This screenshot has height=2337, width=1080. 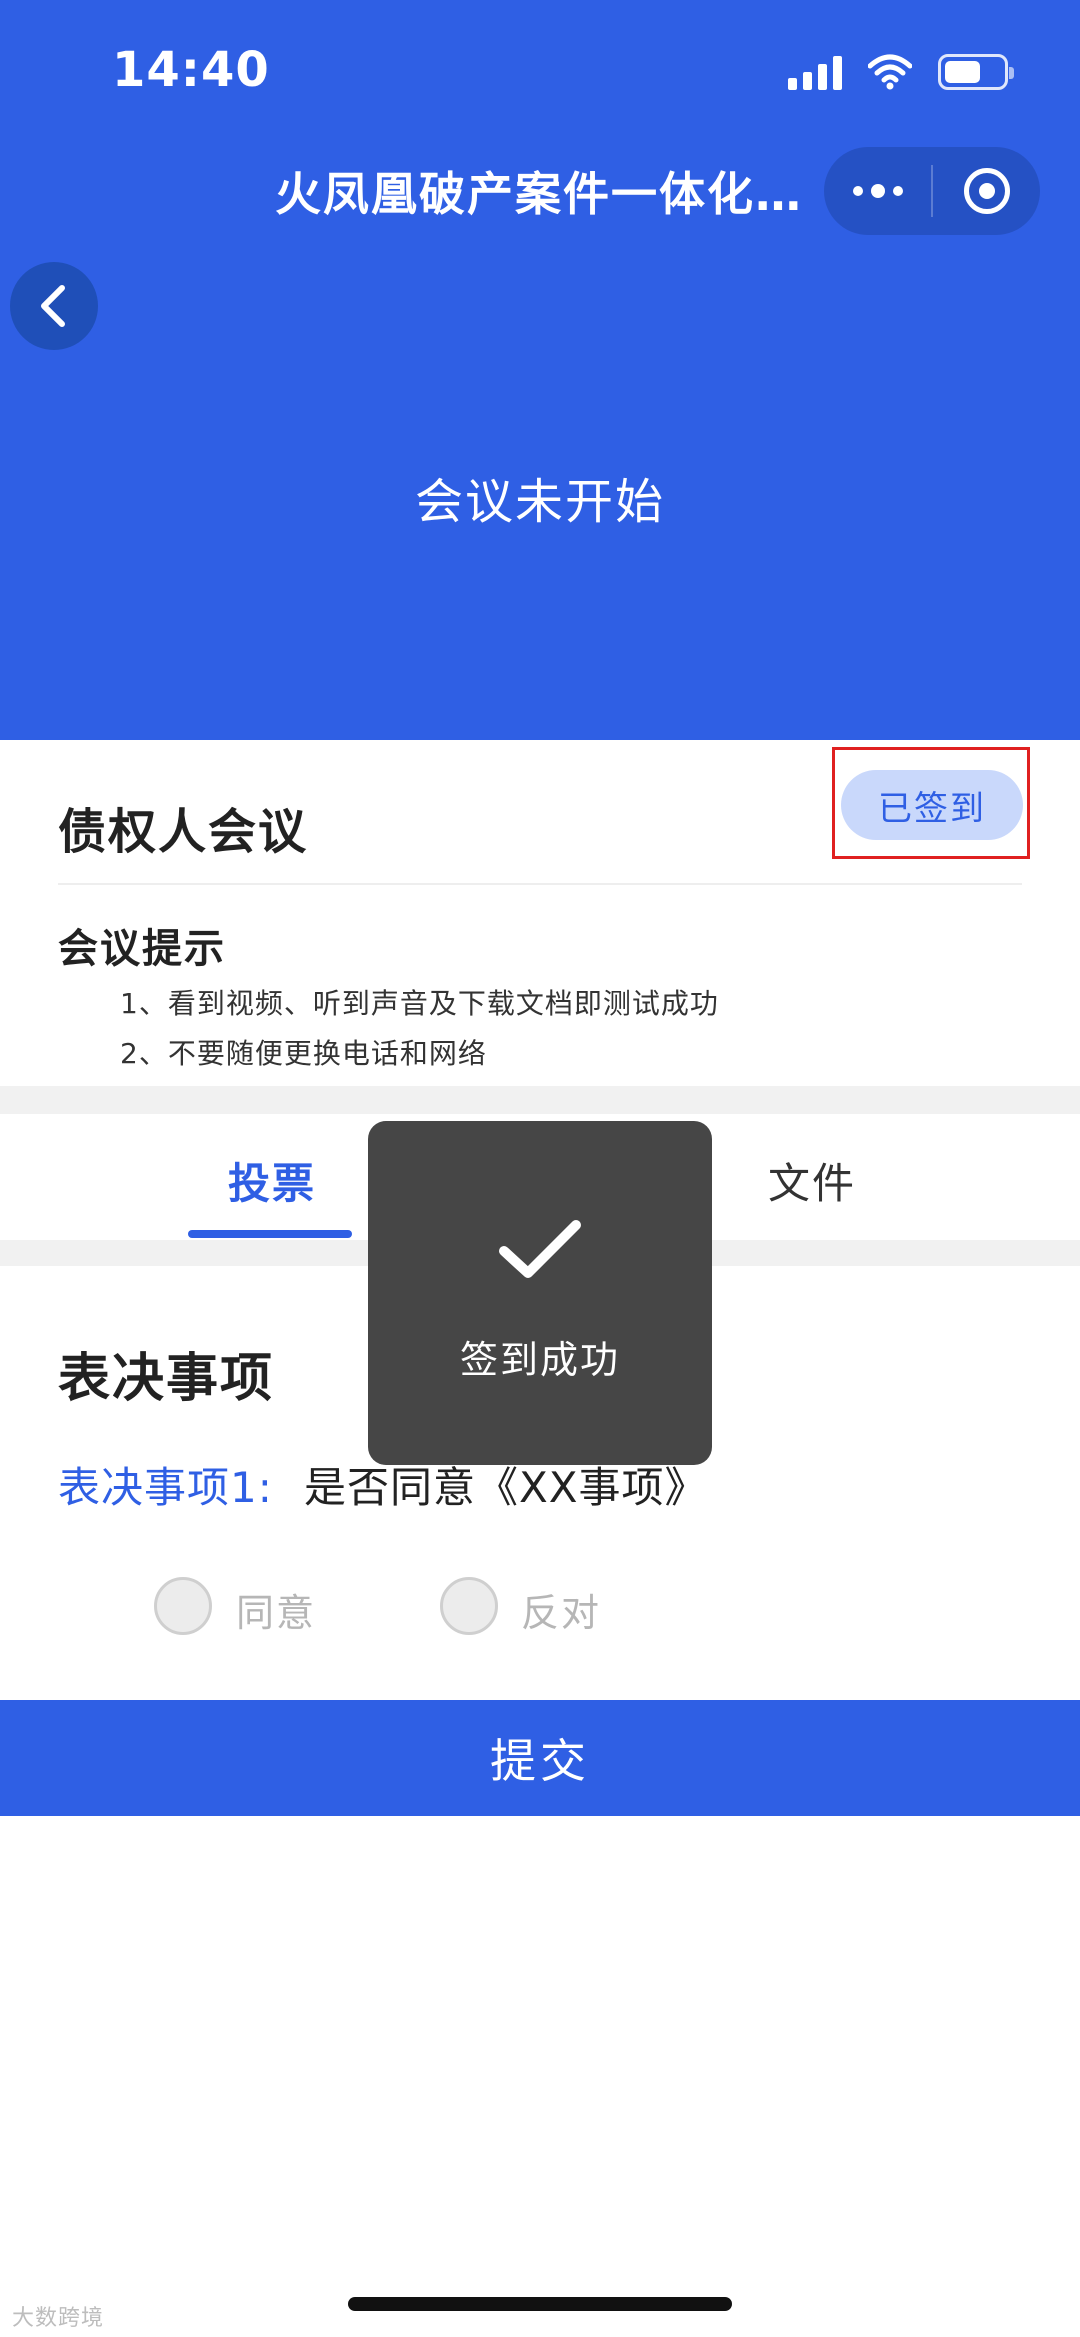 I want to click on checkmark-icon, so click(x=540, y=1249).